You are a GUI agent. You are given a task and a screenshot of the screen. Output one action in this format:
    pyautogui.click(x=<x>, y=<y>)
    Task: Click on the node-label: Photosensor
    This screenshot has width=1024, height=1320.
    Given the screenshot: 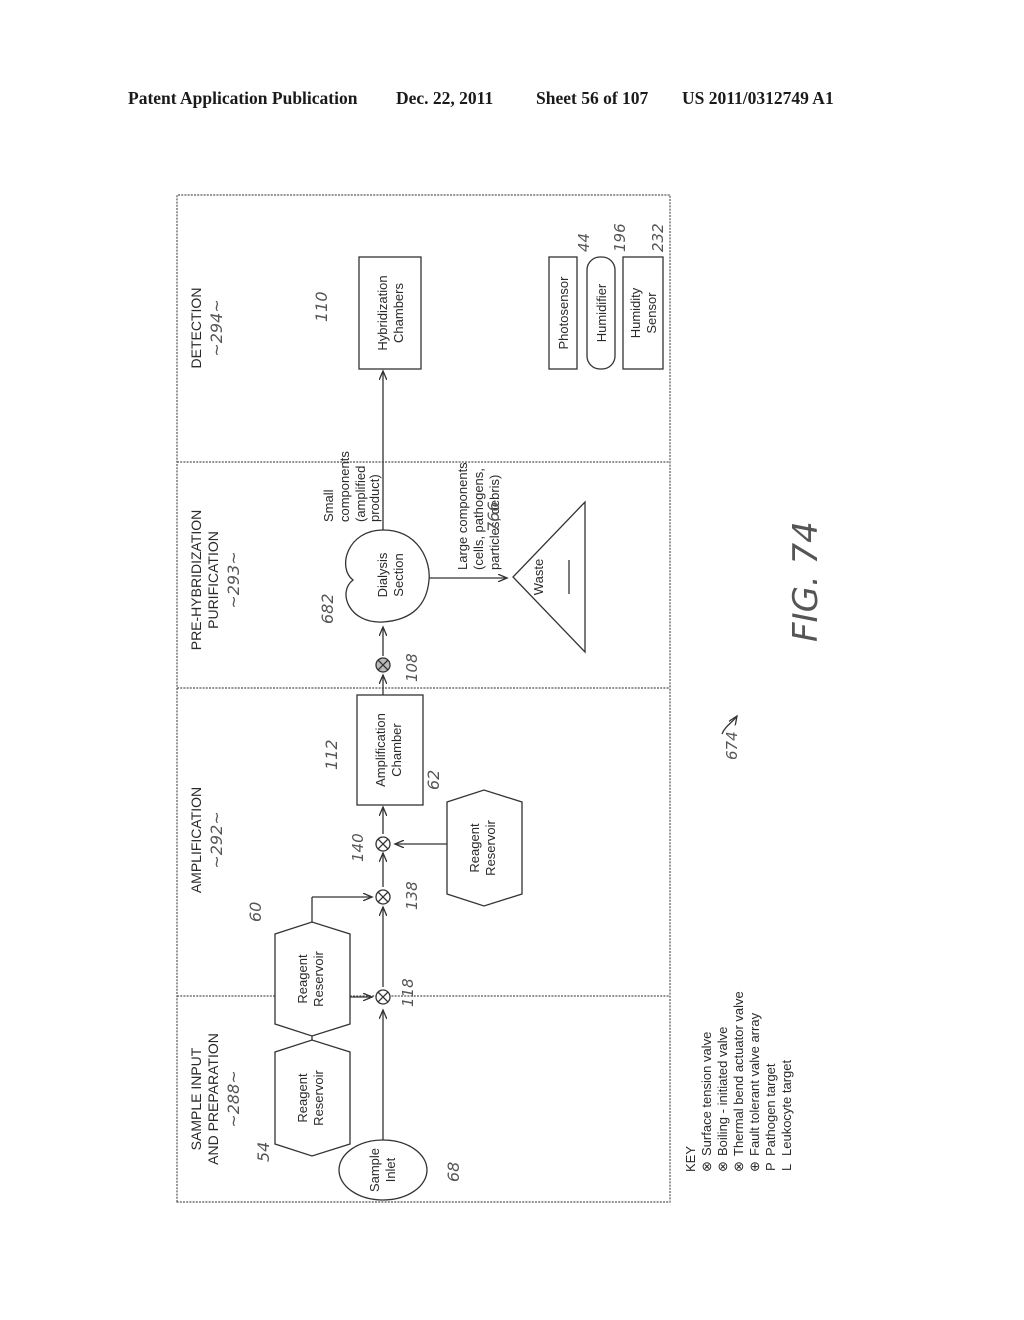 What is the action you would take?
    pyautogui.click(x=563, y=313)
    